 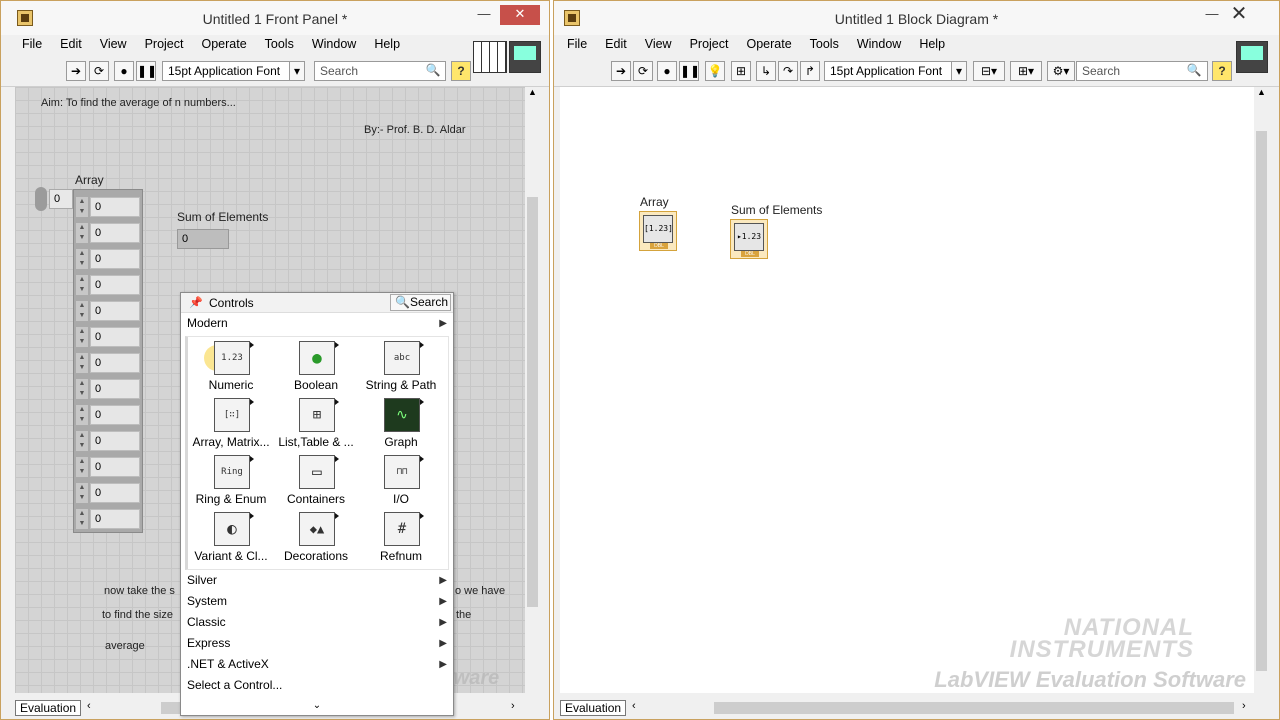 I want to click on retain-wire-values-icon: ⊞, so click(x=741, y=71).